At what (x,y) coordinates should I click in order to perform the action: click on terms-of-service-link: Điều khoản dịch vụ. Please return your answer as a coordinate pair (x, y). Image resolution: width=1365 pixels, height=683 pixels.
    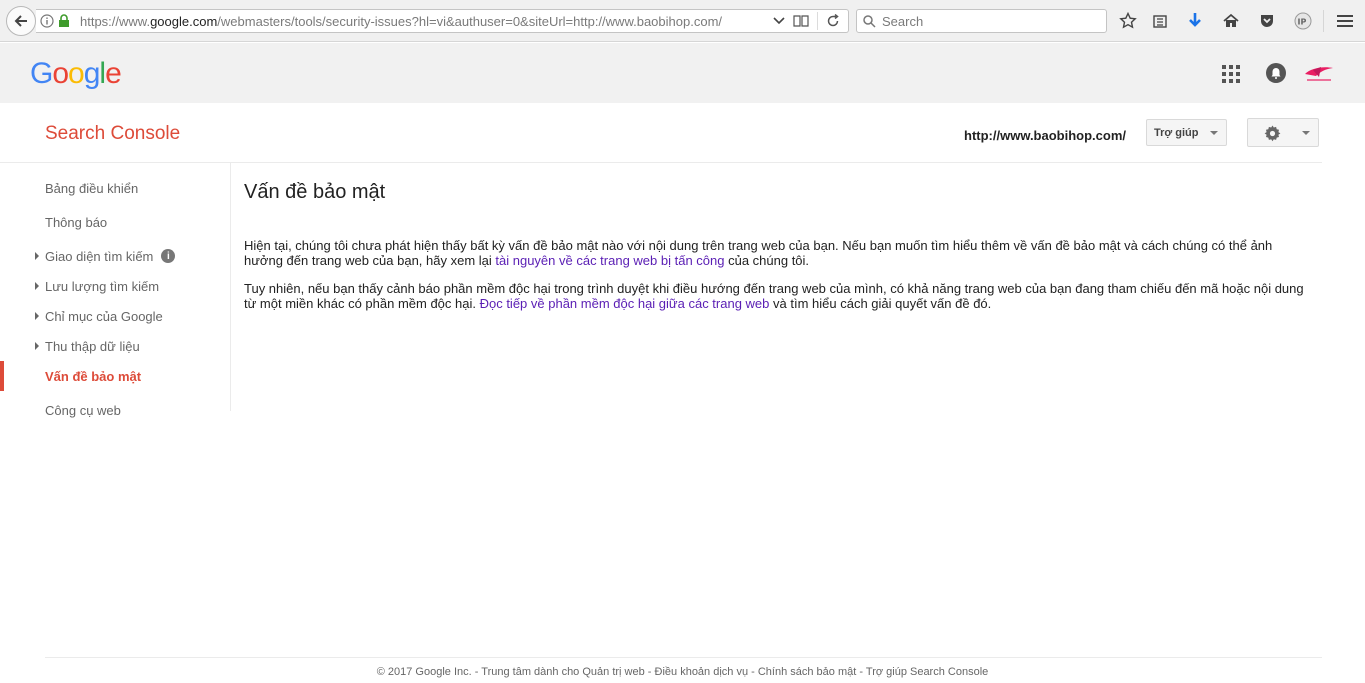
    Looking at the image, I should click on (702, 672).